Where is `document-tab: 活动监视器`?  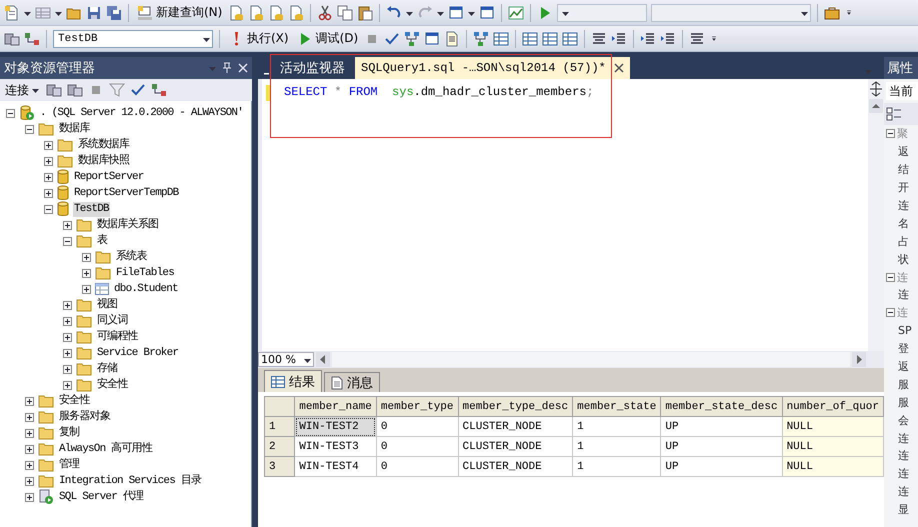
document-tab: 活动监视器 is located at coordinates (312, 68).